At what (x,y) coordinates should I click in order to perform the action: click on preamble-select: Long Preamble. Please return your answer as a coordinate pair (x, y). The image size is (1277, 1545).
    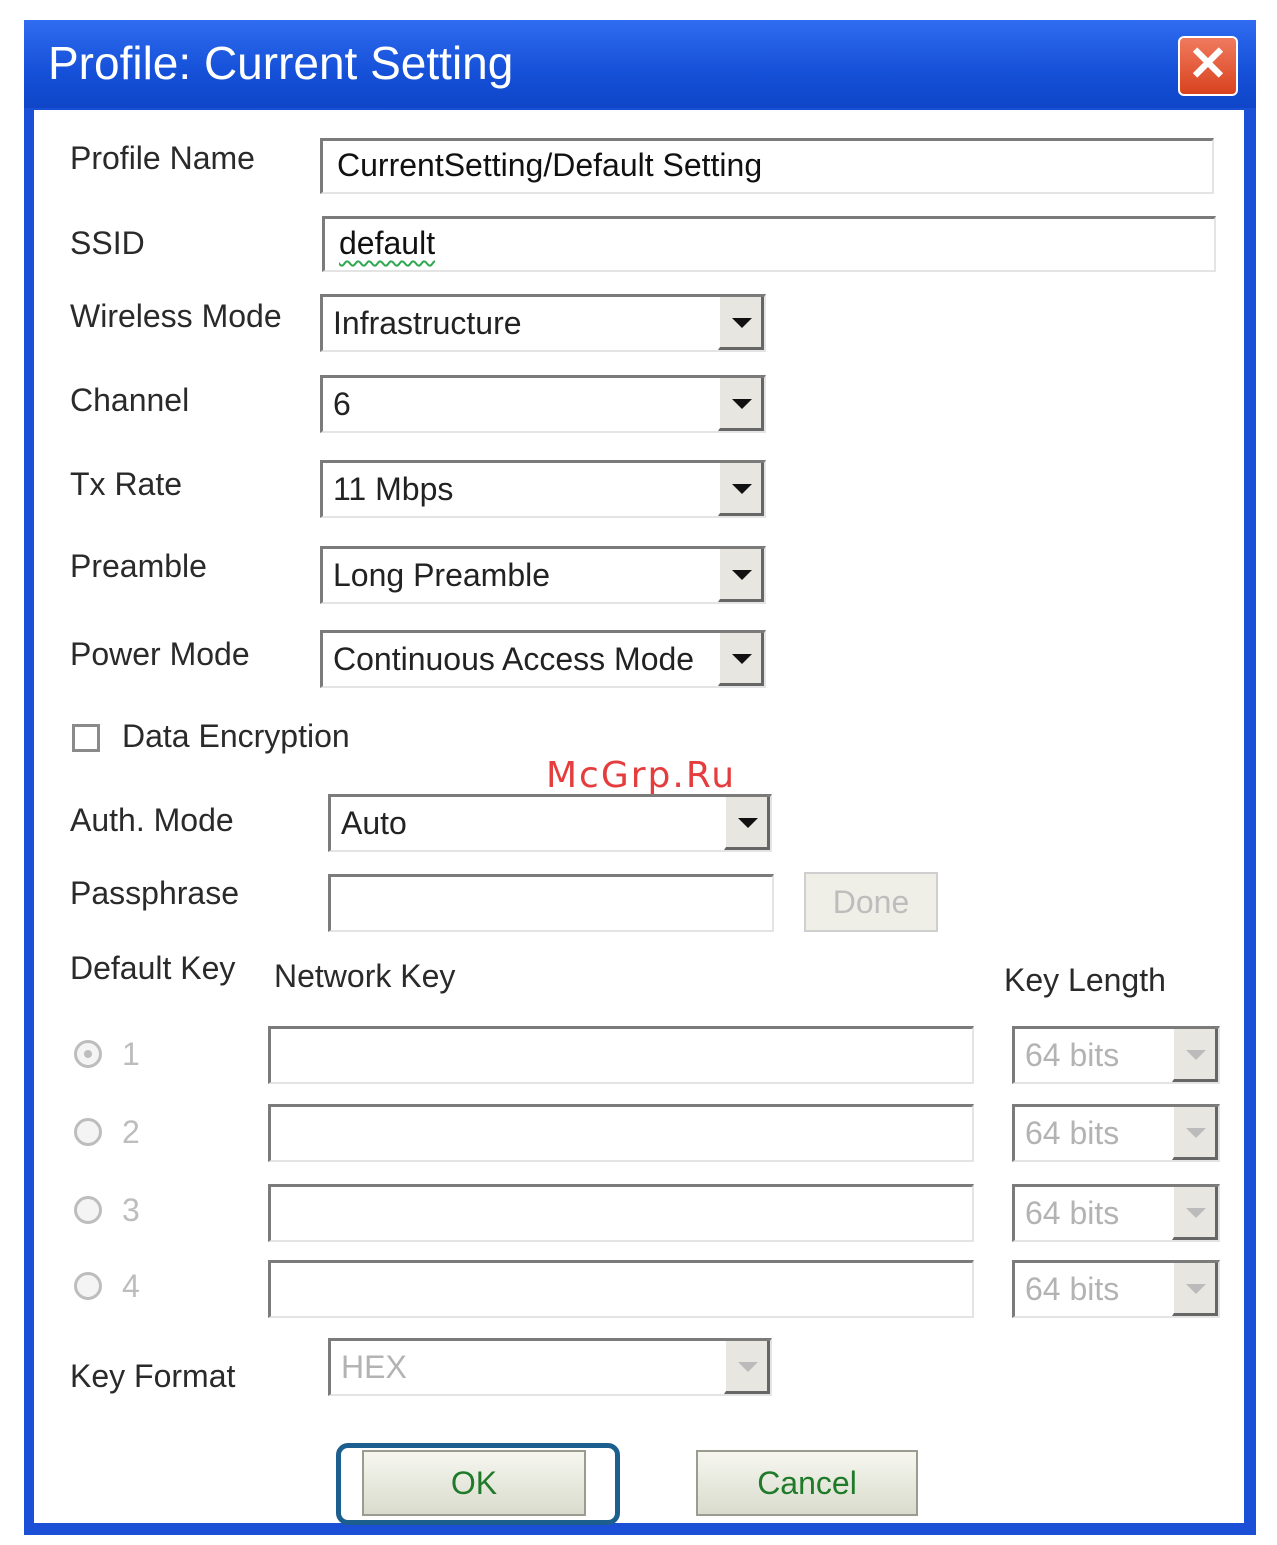
    Looking at the image, I should click on (543, 575).